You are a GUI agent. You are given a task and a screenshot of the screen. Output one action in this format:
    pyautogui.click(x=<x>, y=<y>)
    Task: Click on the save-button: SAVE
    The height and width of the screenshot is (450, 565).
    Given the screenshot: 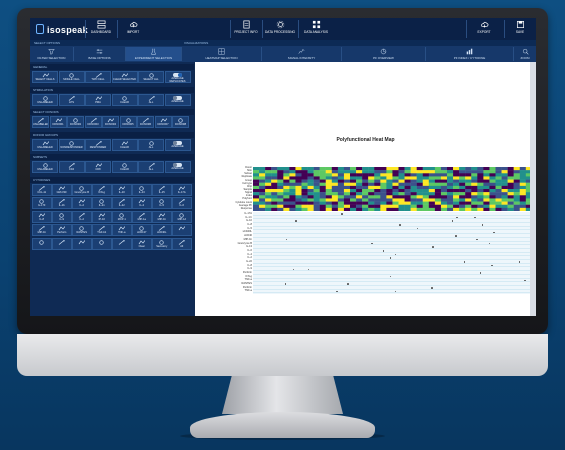 What is the action you would take?
    pyautogui.click(x=519, y=29)
    